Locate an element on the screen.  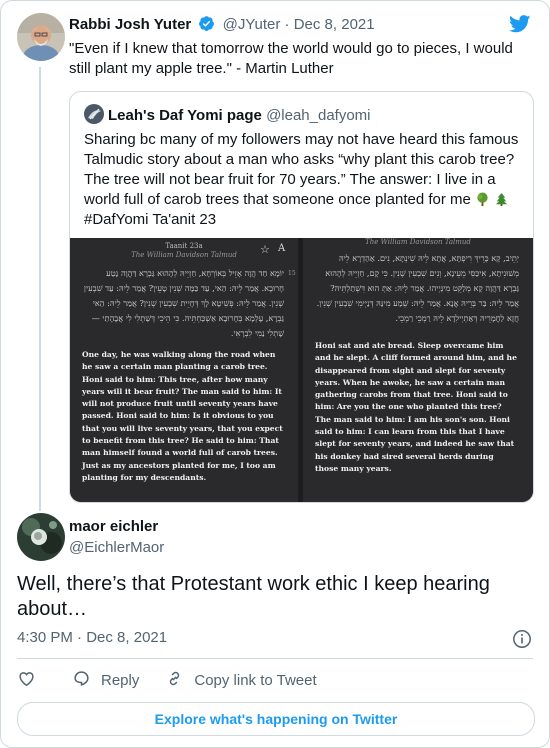
deciduous-tree-icon is located at coordinates (482, 199).